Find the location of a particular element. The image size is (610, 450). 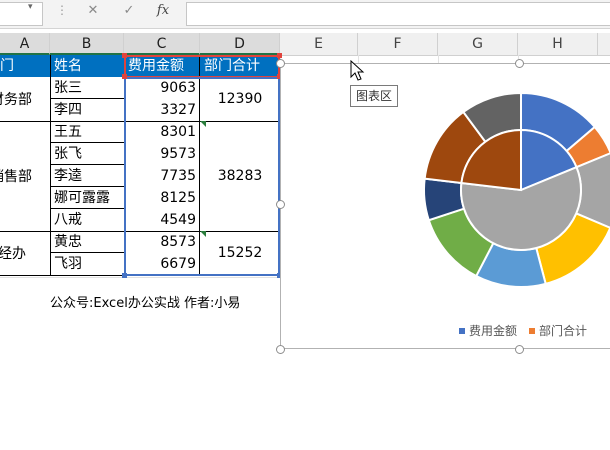

chart-area-tooltip: 图表区 is located at coordinates (374, 96).